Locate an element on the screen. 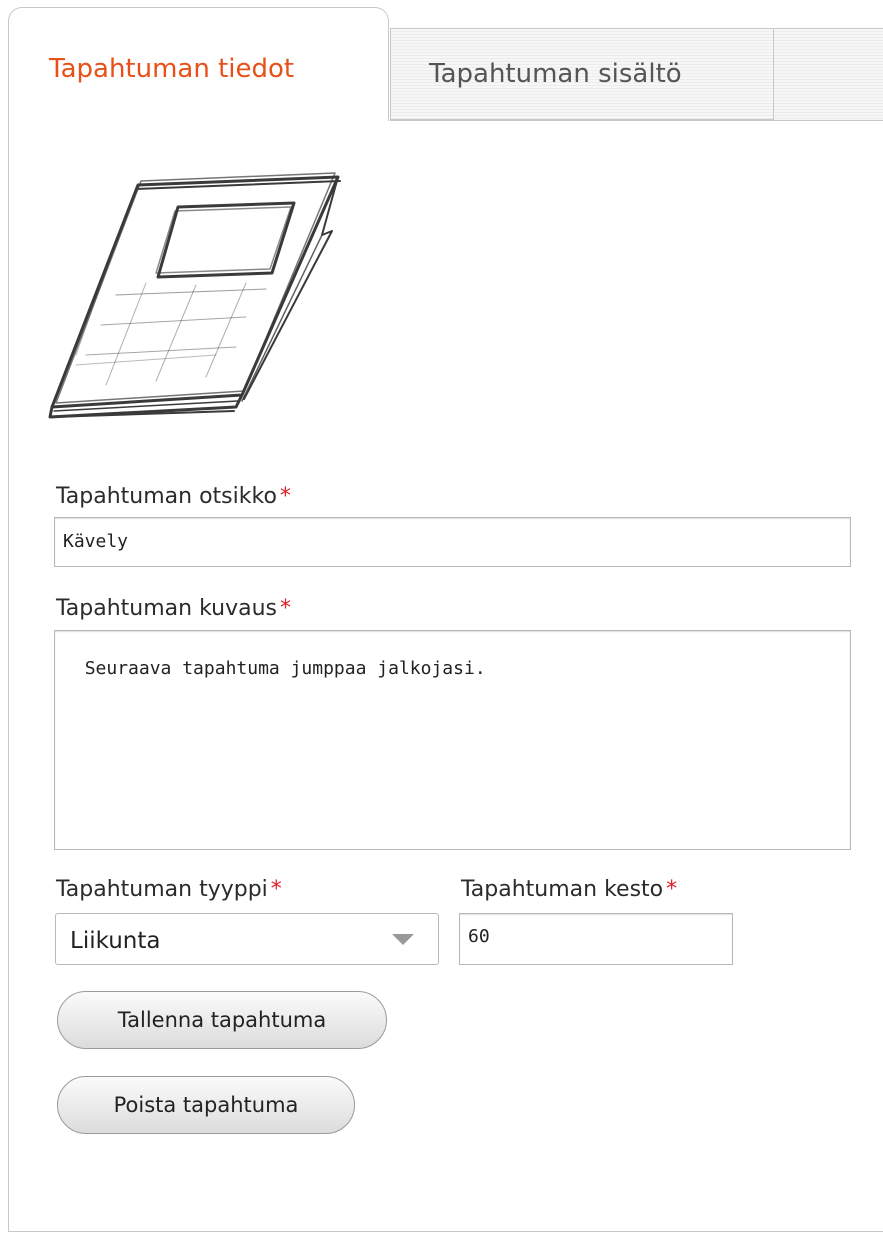 This screenshot has height=1245, width=883. description-label: Tapahtuman kuvaus * is located at coordinates (173, 608).